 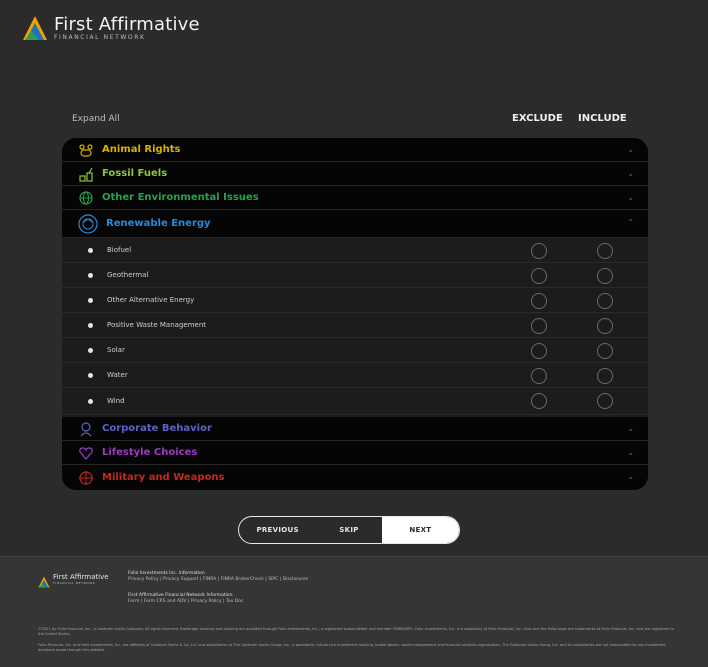 What do you see at coordinates (157, 325) in the screenshot?
I see `subcategory-label: Positive Waste Management` at bounding box center [157, 325].